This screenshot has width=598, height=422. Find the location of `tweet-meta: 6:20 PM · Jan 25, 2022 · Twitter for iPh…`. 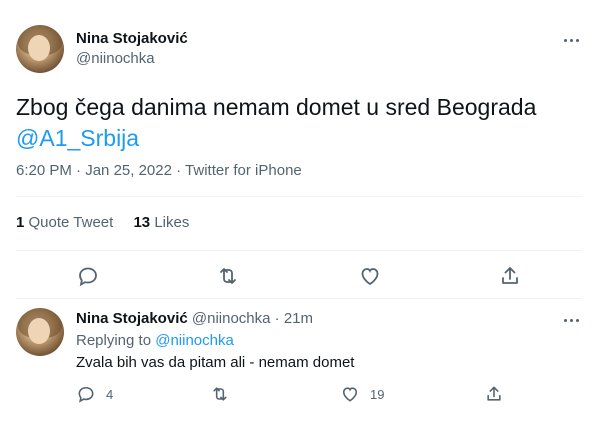

tweet-meta: 6:20 PM · Jan 25, 2022 · Twitter for iPh… is located at coordinates (159, 170).